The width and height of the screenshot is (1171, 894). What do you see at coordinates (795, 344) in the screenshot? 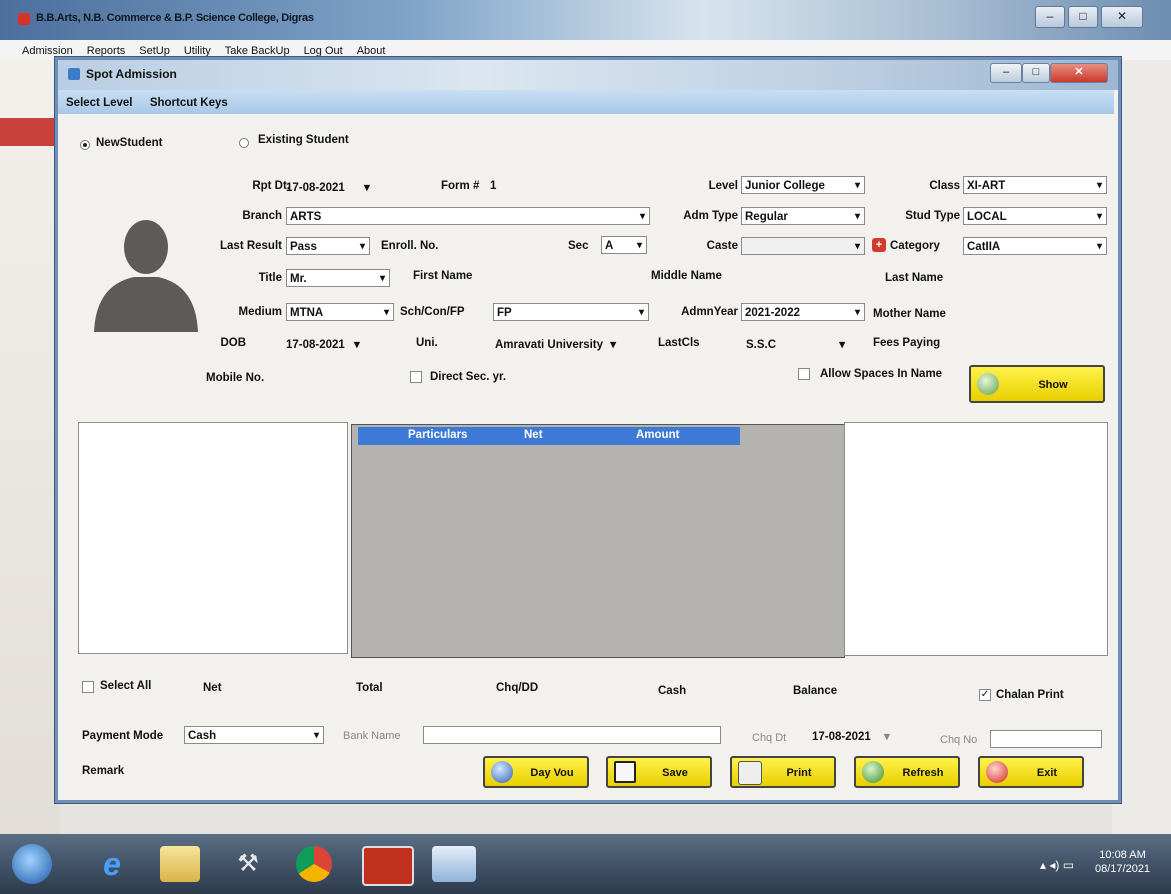
I see `last-cls-select: S.S.C ▾` at bounding box center [795, 344].